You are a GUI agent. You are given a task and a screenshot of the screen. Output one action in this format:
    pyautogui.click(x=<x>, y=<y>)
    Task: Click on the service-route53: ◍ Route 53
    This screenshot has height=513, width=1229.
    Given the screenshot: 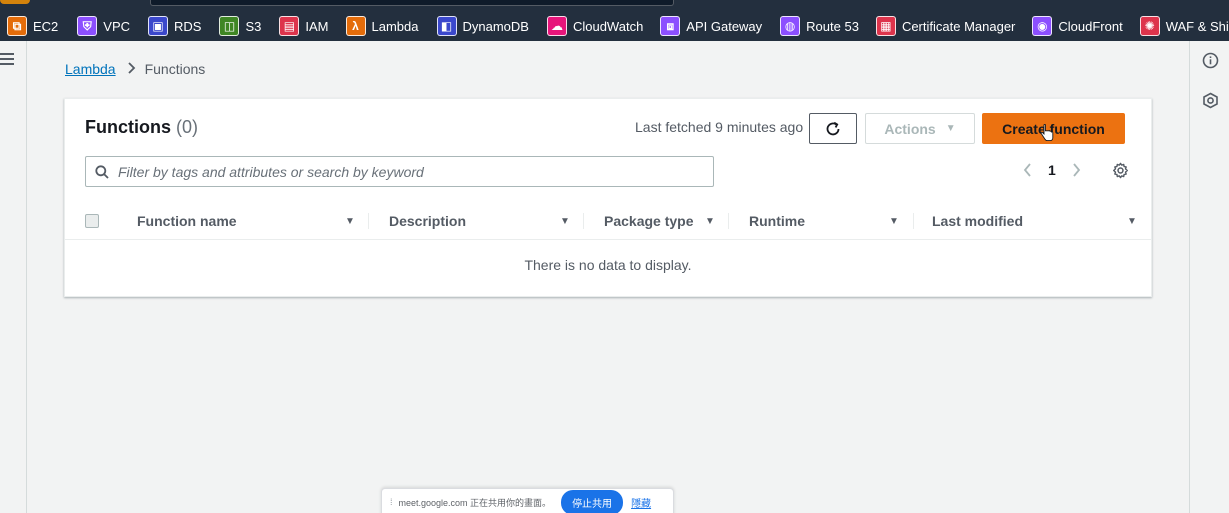 What is the action you would take?
    pyautogui.click(x=819, y=26)
    